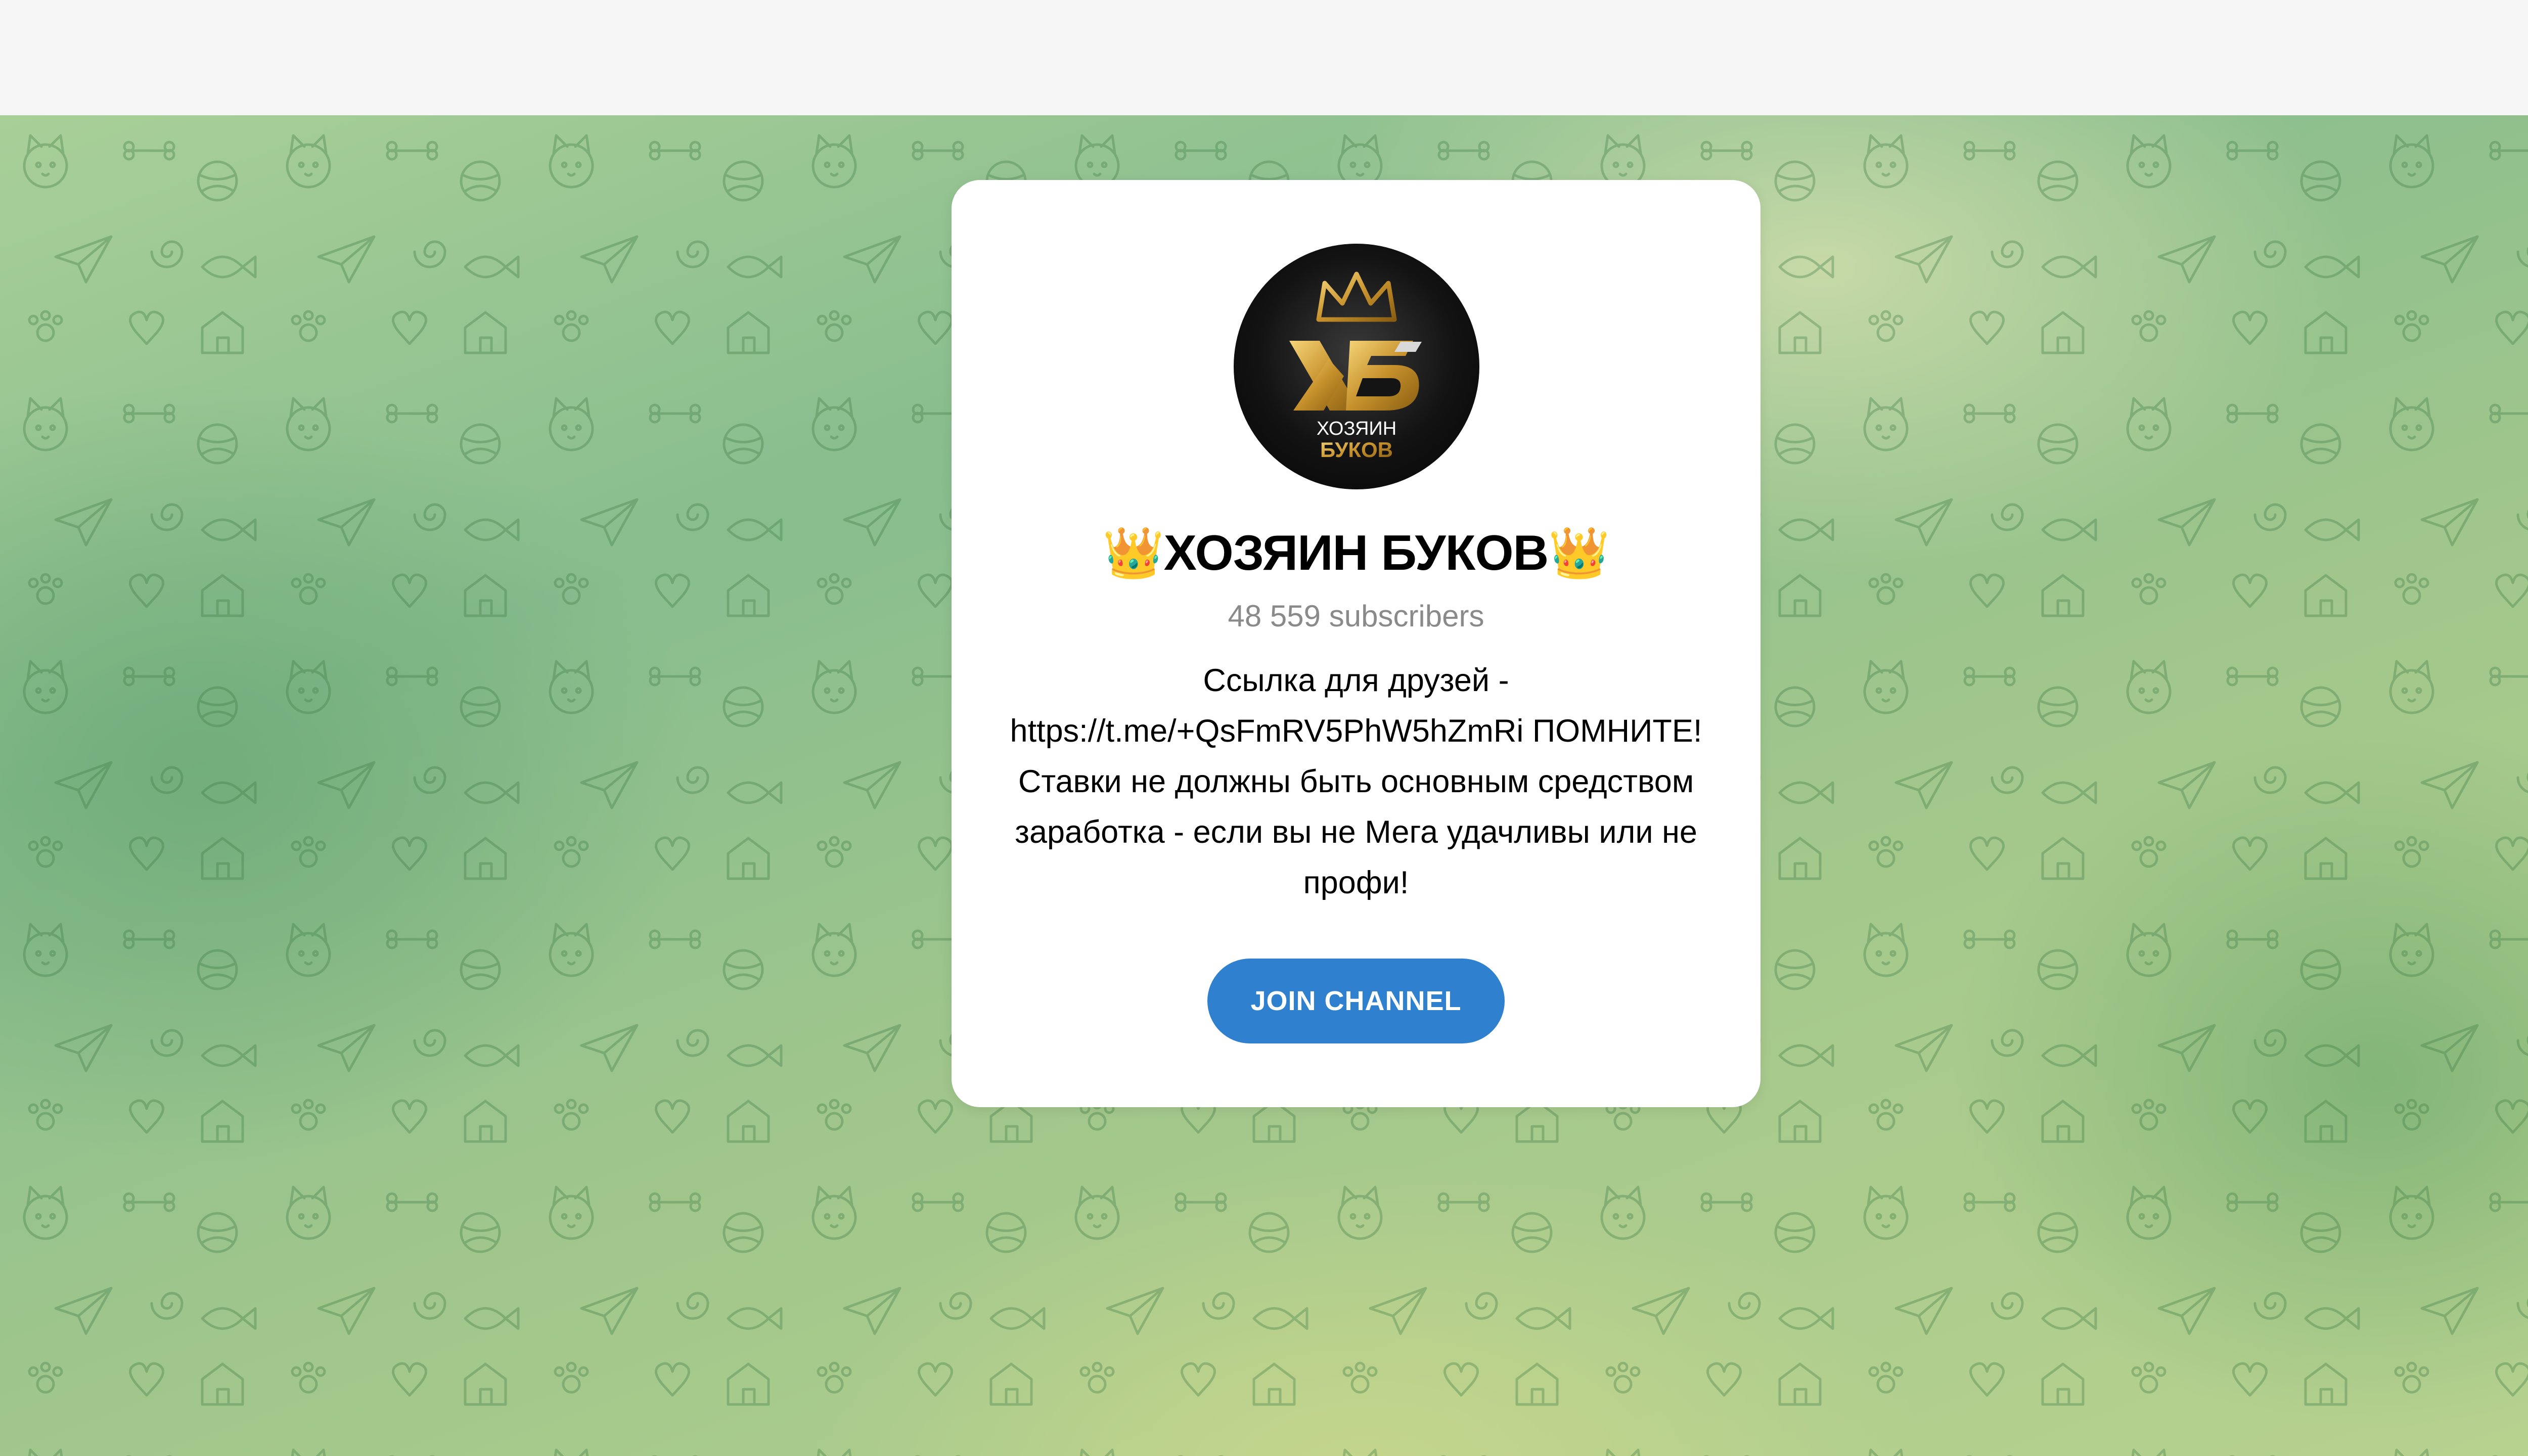 This screenshot has height=1456, width=2528. I want to click on kb-letters-icon, so click(1356, 376).